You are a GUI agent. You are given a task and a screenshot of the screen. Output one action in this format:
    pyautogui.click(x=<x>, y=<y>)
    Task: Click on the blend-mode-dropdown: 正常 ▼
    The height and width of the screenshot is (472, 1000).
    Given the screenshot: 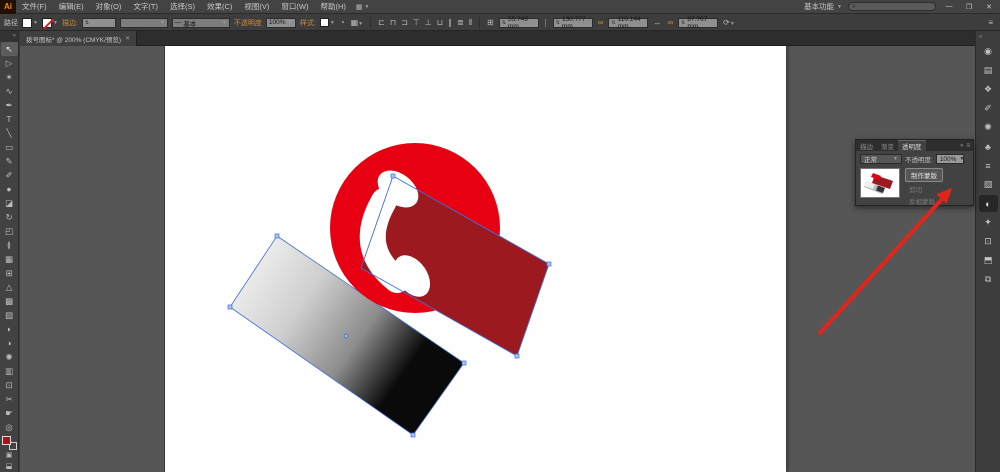 What is the action you would take?
    pyautogui.click(x=881, y=159)
    